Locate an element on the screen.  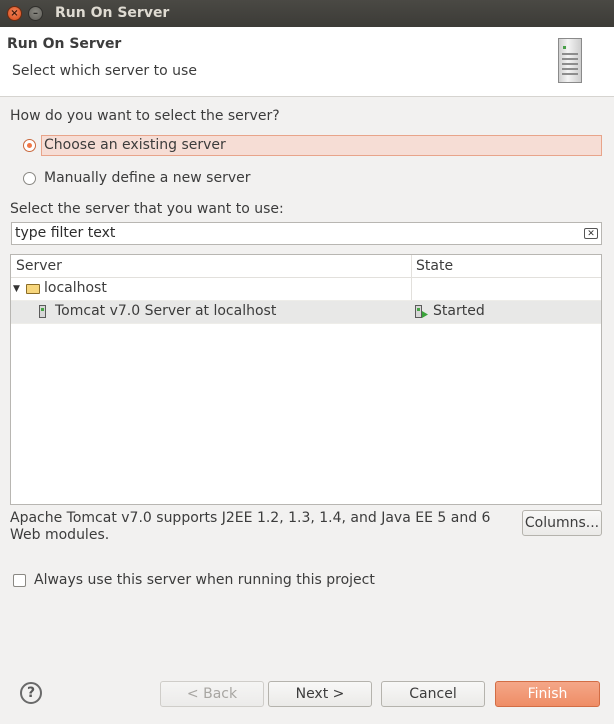
close-icon: × is located at coordinates (14, 13).